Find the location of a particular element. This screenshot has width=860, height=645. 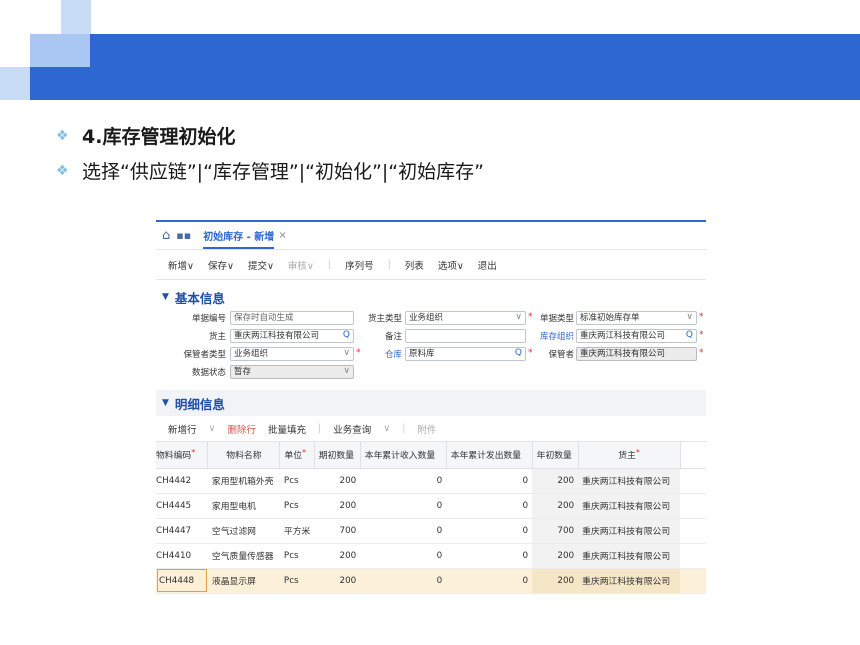

doc-type-select: 标准初始库存单 ∨ is located at coordinates (636, 318).